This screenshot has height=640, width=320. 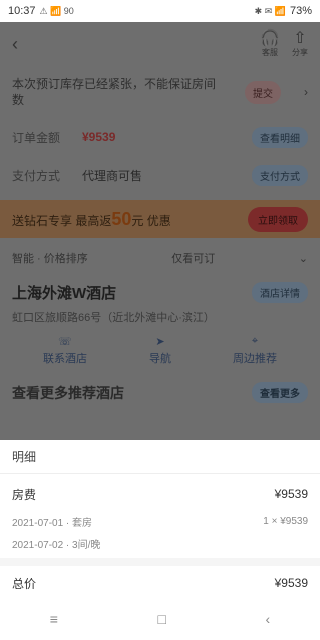 I want to click on availability-filter: 仅看可订, so click(x=193, y=258).